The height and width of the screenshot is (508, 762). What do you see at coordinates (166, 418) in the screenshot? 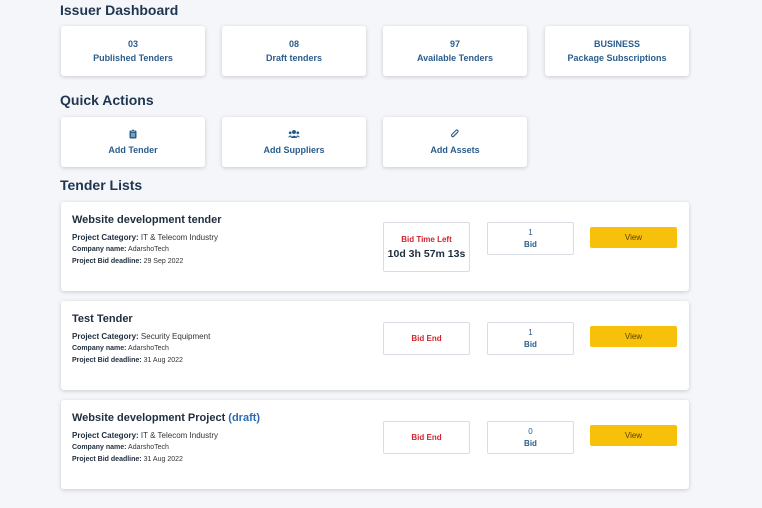
I see `tender-title: Website development Project (draft)` at bounding box center [166, 418].